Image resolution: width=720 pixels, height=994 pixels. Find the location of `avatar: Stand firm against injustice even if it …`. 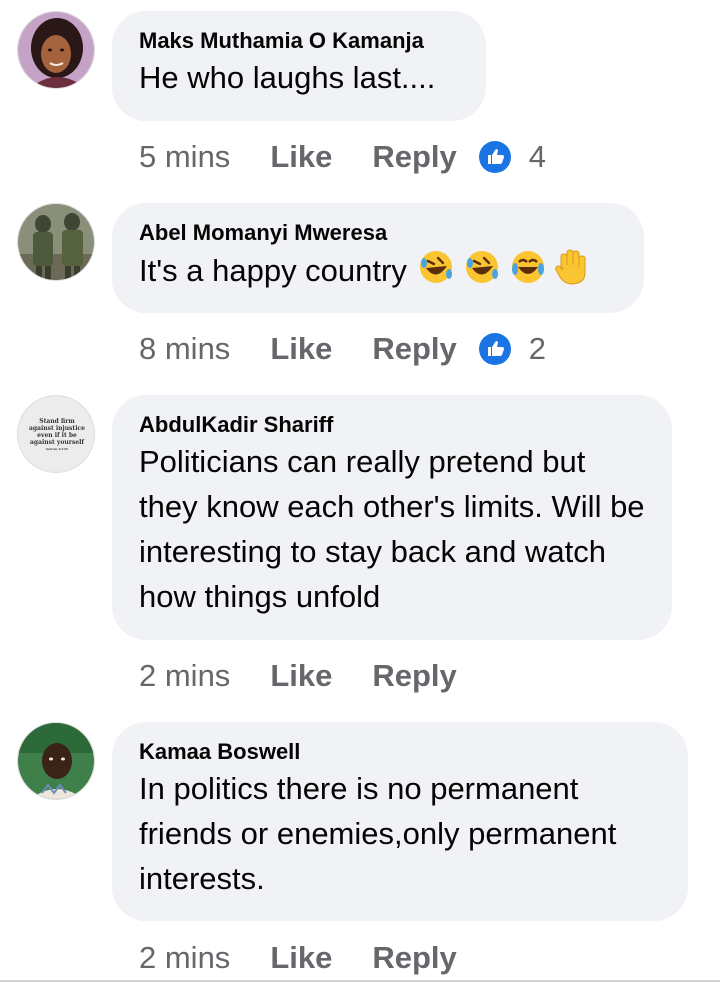

avatar: Stand firm against injustice even if it … is located at coordinates (56, 434).